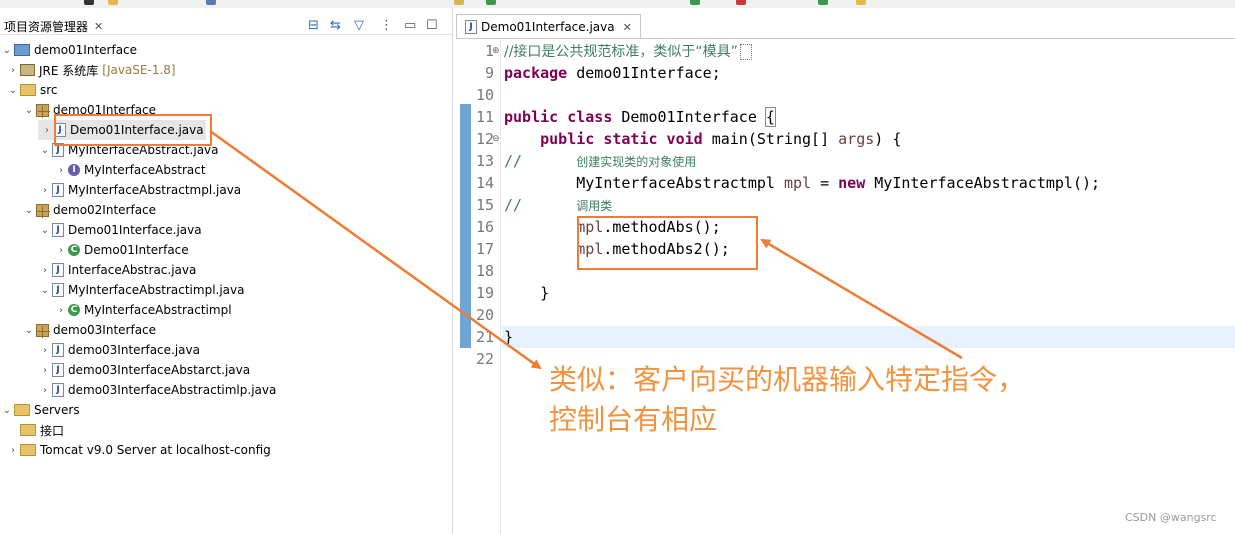  Describe the element at coordinates (386, 25) in the screenshot. I see `view-menu-icon: ⋮` at that location.